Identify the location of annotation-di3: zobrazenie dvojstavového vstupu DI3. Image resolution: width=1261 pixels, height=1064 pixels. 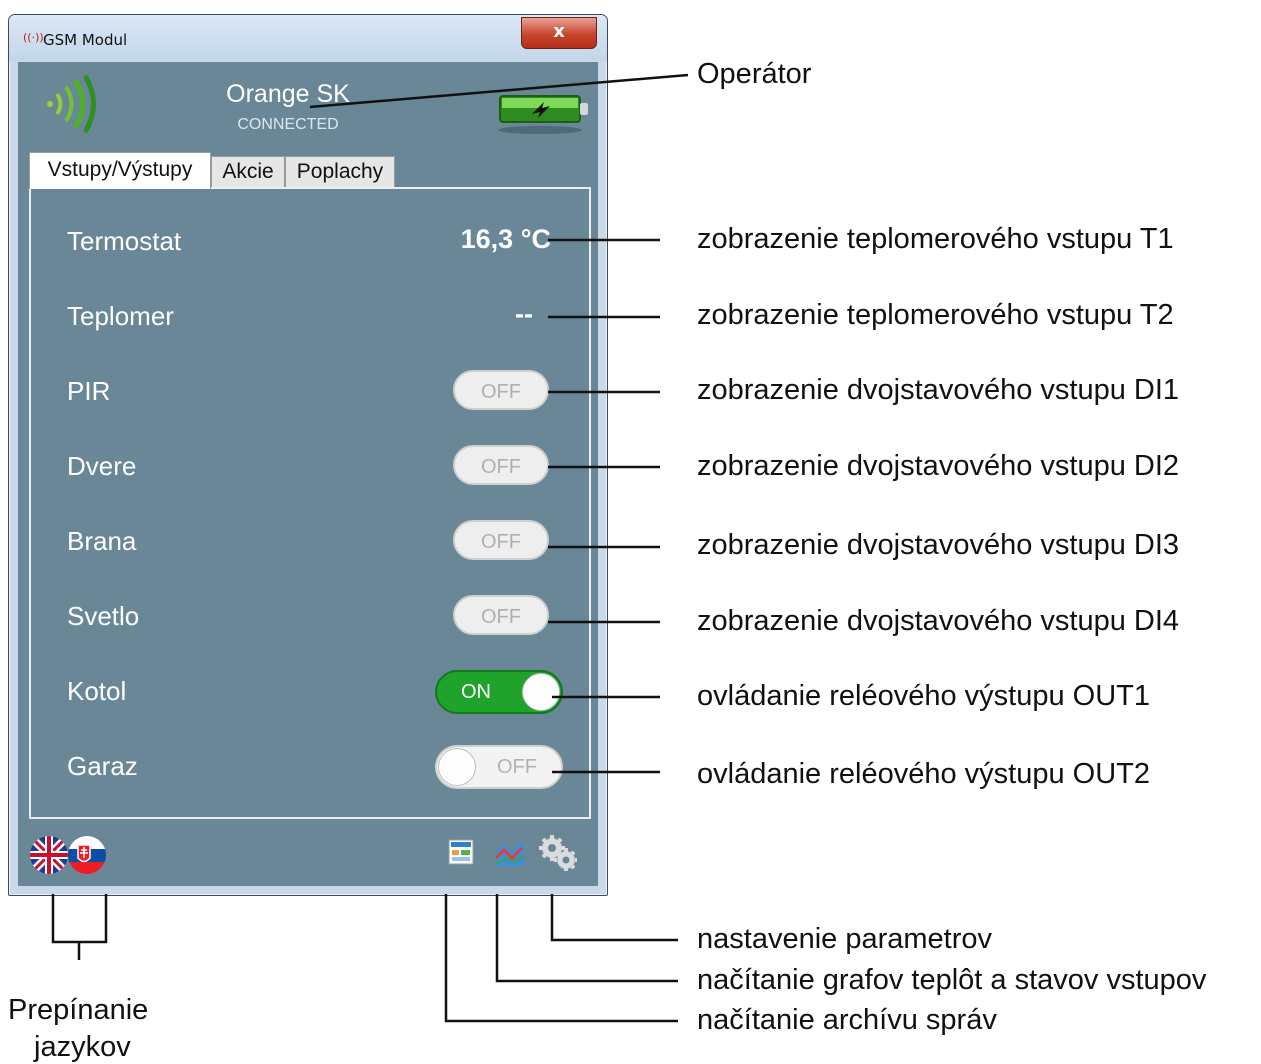
(938, 545).